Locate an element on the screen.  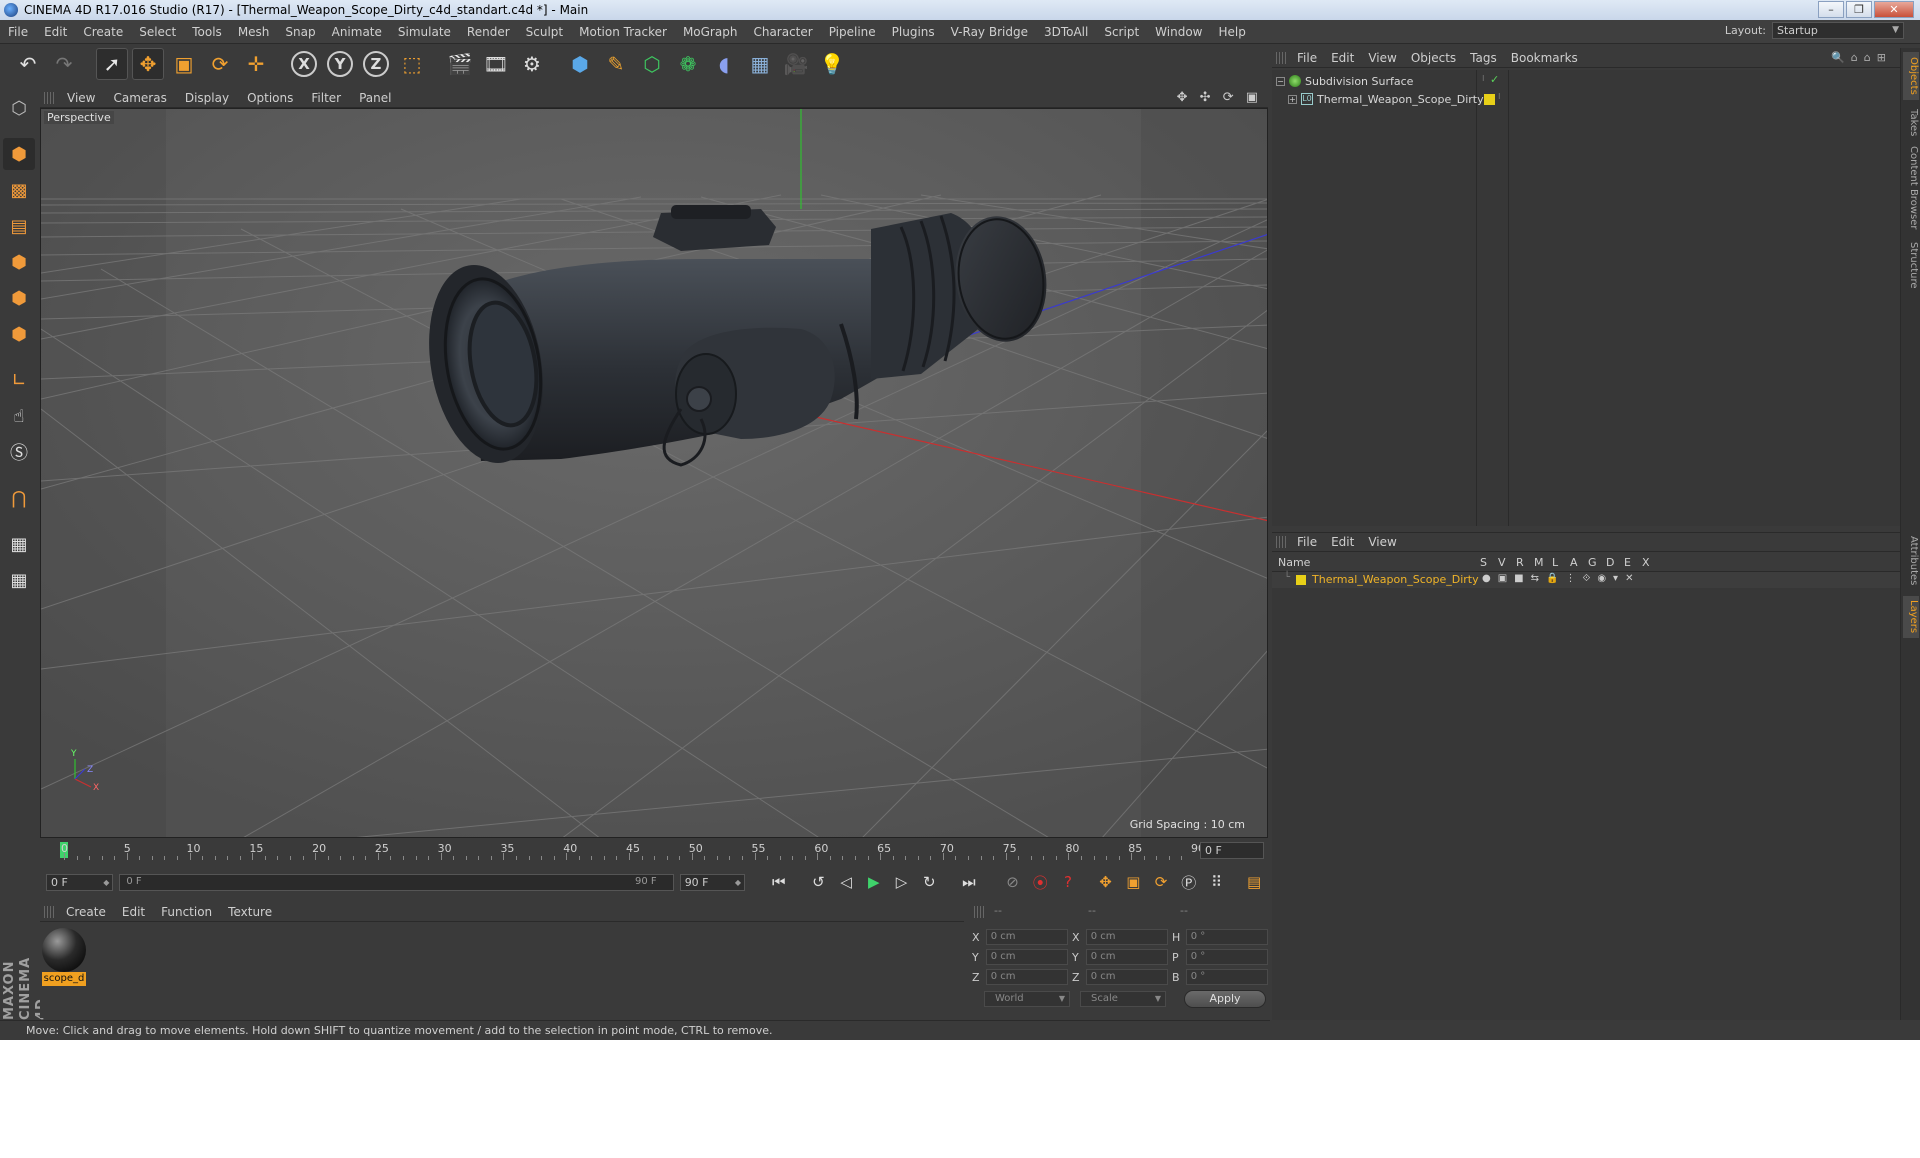
workplane-align-icon: ▦ is located at coordinates (19, 580).